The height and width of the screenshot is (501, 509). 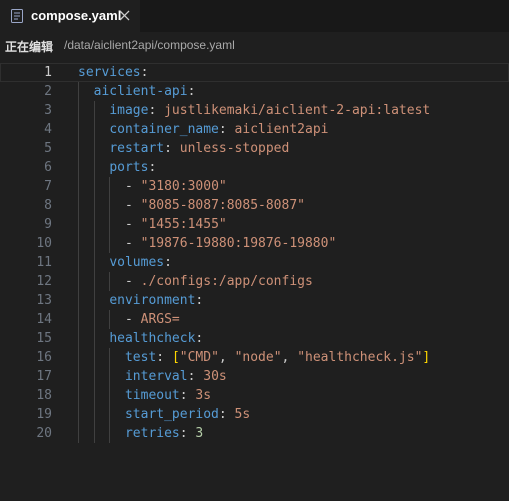 What do you see at coordinates (152, 433) in the screenshot?
I see `code-token: retries` at bounding box center [152, 433].